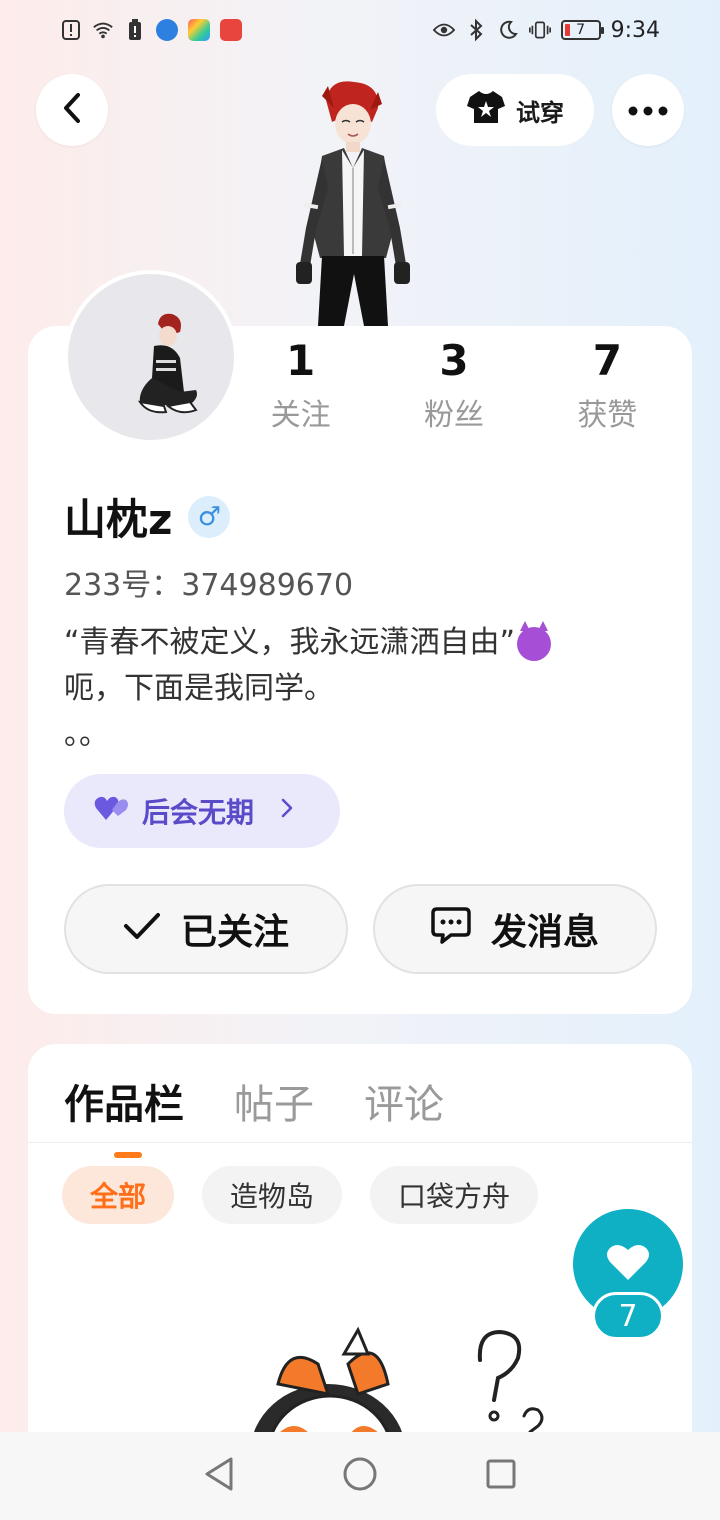  Describe the element at coordinates (287, 811) in the screenshot. I see `chevron-right-icon` at that location.